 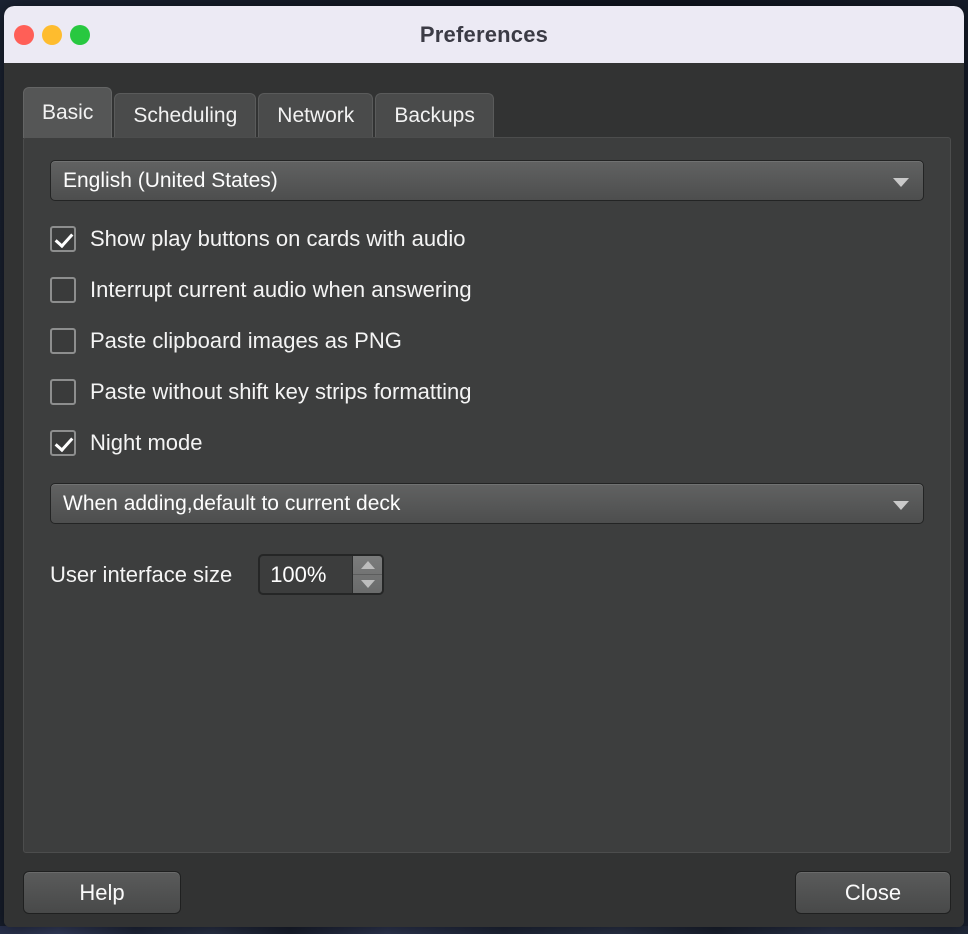 I want to click on ui-size-row: User interface size 100%, so click(x=487, y=574).